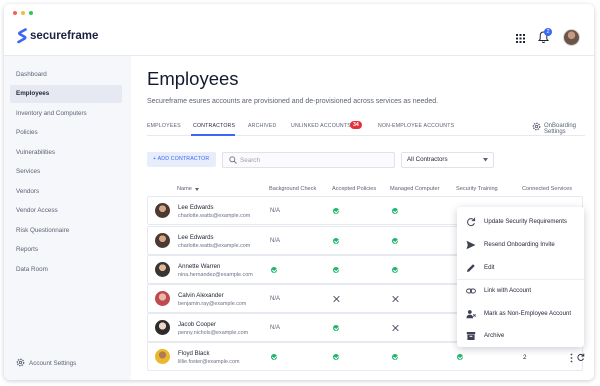 Image resolution: width=600 pixels, height=386 pixels. Describe the element at coordinates (214, 126) in the screenshot. I see `tab-contractors: CONTRACTORS` at that location.